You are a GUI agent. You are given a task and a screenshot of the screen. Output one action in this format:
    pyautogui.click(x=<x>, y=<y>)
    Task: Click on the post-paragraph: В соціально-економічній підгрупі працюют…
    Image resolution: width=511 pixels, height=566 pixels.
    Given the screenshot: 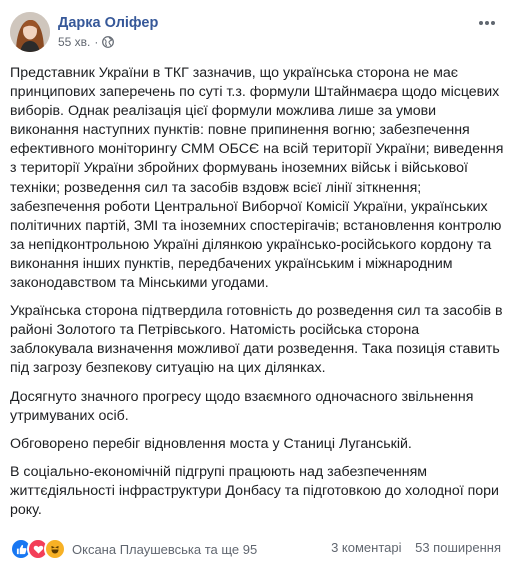 What is the action you would take?
    pyautogui.click(x=254, y=490)
    